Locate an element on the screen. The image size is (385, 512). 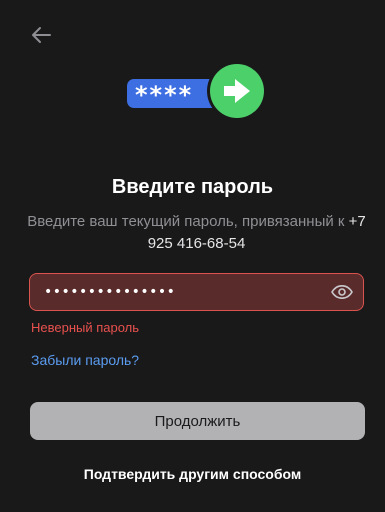
show-password-button is located at coordinates (342, 292).